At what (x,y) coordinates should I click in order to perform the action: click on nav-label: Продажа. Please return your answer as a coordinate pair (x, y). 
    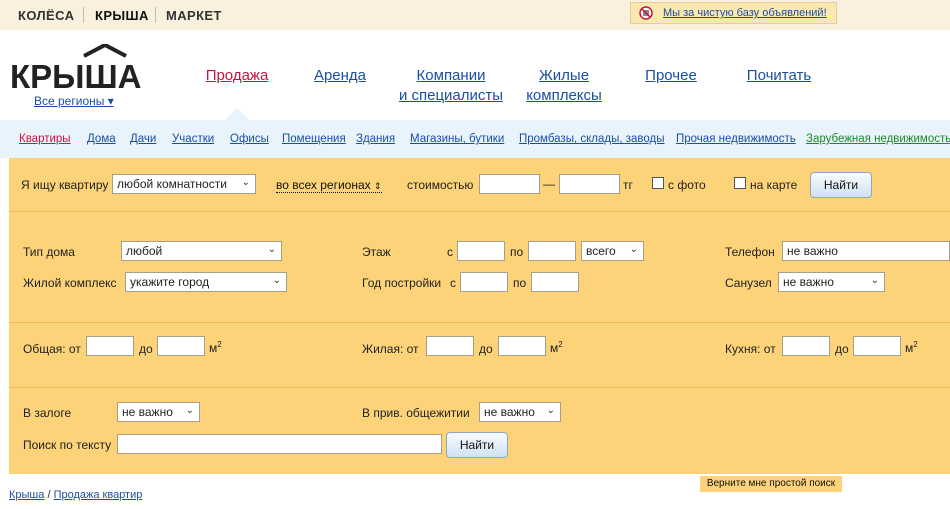
    Looking at the image, I should click on (237, 75).